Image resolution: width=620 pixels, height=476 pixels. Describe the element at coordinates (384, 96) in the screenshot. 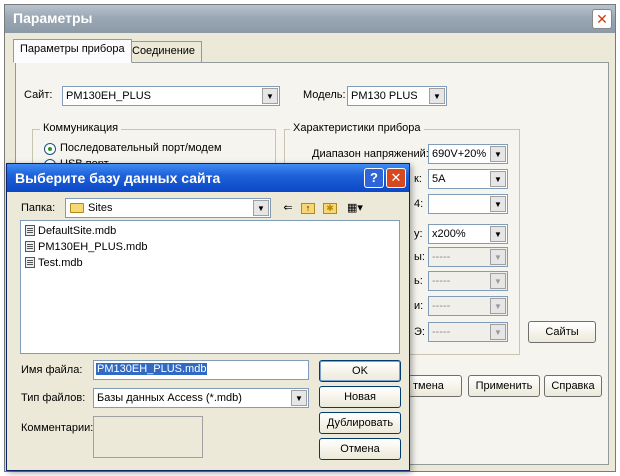

I see `model-select-value: PM130 PLUS` at that location.